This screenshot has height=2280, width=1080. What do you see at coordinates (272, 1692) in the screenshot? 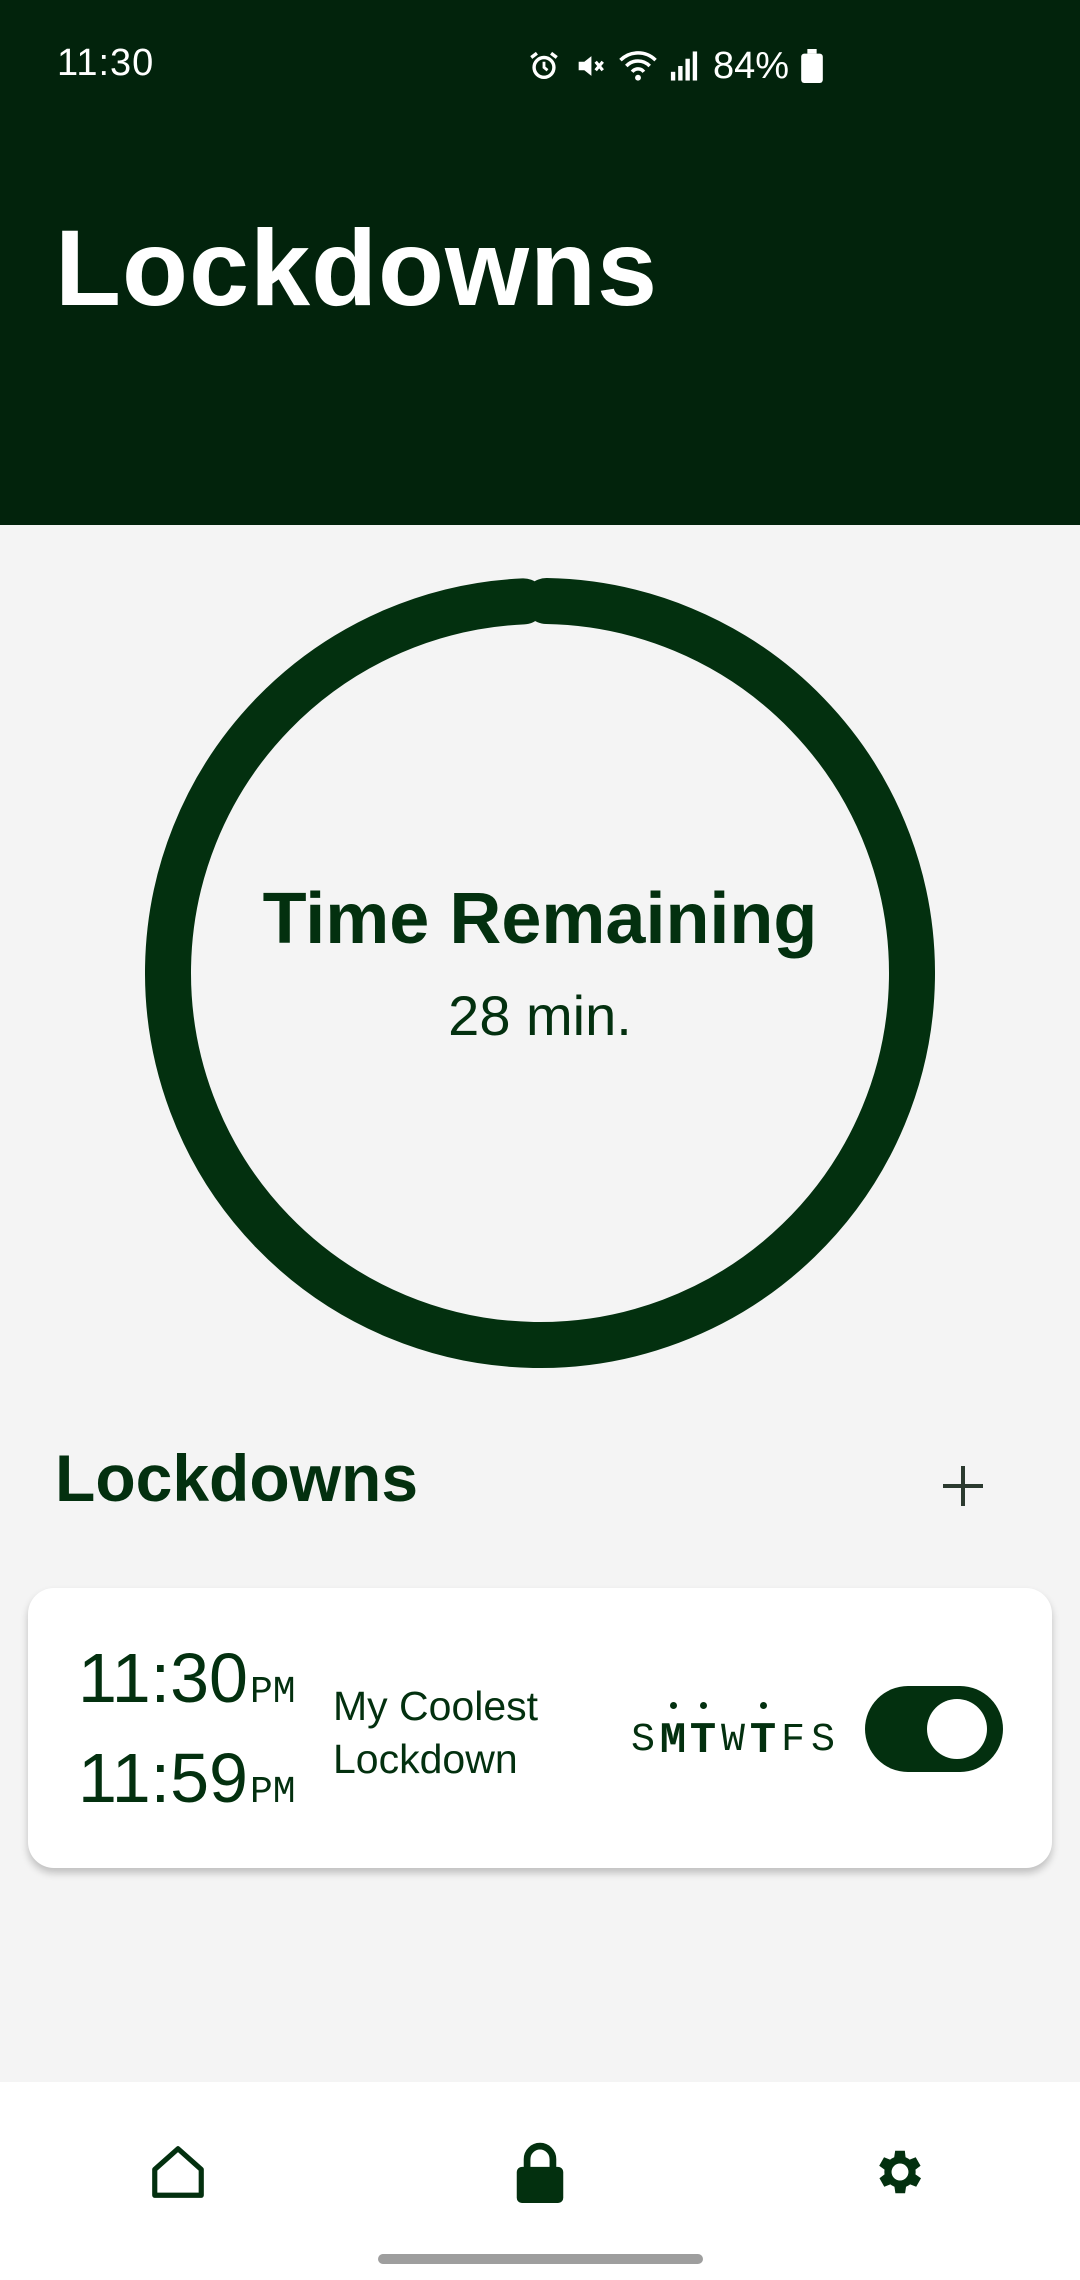
I see `start-time-period: PM` at bounding box center [272, 1692].